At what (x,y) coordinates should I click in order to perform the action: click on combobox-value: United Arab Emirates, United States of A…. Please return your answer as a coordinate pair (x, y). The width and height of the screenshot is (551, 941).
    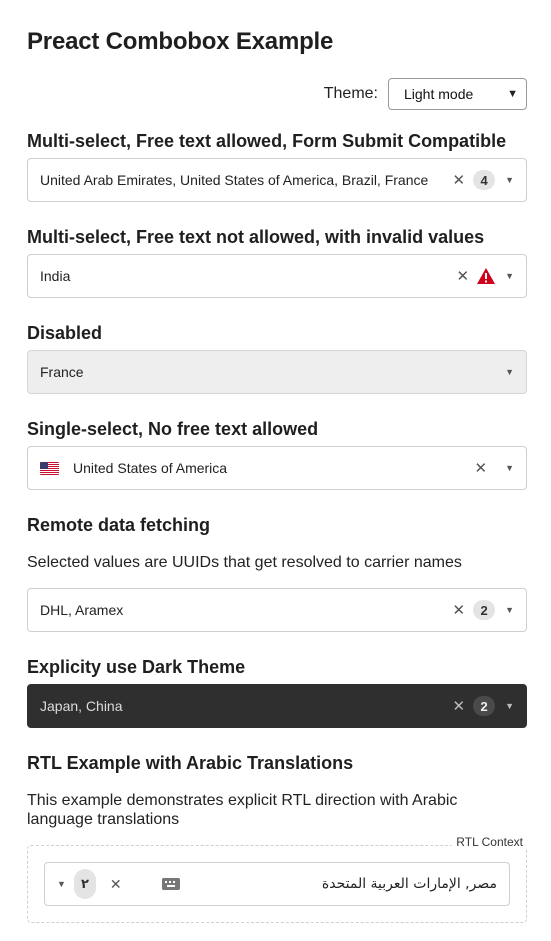
    Looking at the image, I should click on (242, 180).